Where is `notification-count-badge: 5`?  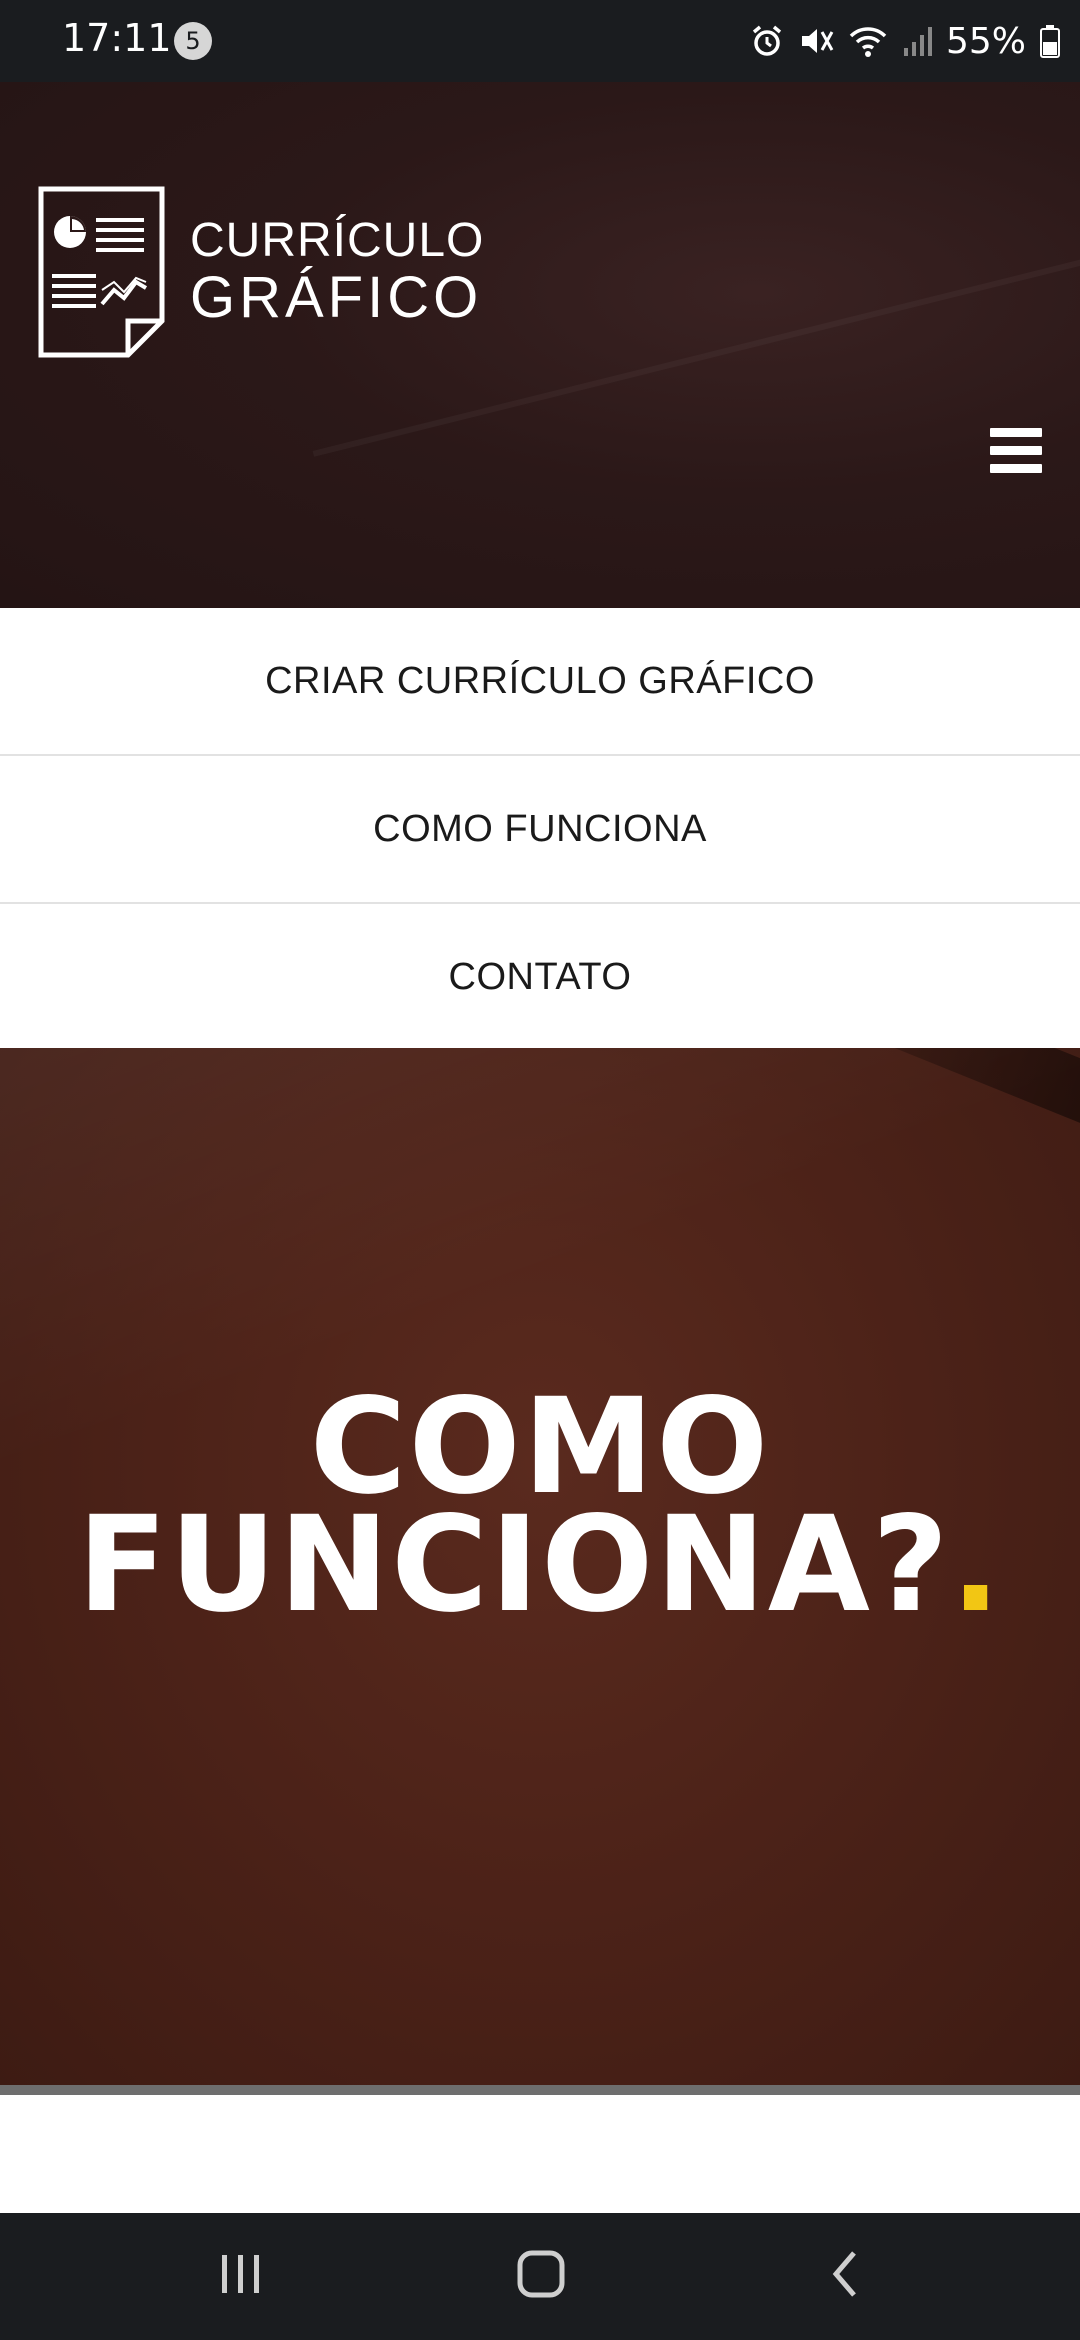 notification-count-badge: 5 is located at coordinates (193, 41).